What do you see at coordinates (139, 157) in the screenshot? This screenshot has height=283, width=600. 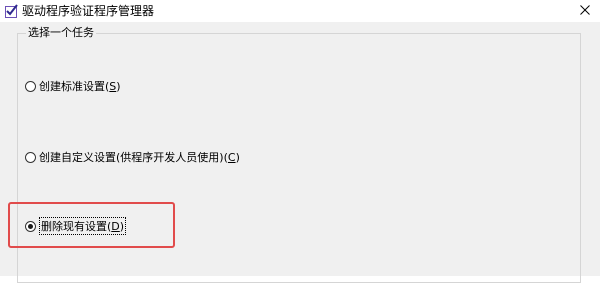 I see `radio-label: 创建自定义设置(供程序开发人员使用)(C)` at bounding box center [139, 157].